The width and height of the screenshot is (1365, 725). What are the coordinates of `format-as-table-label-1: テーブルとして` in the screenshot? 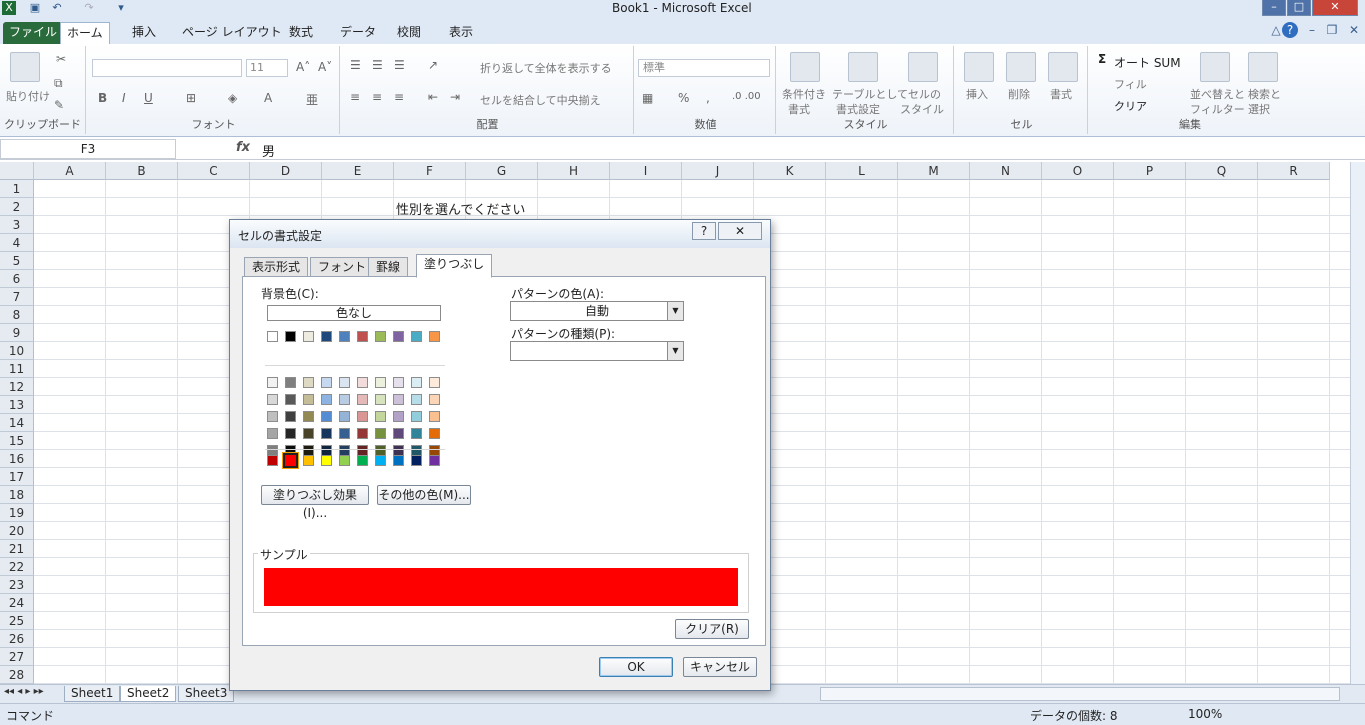 It's located at (870, 94).